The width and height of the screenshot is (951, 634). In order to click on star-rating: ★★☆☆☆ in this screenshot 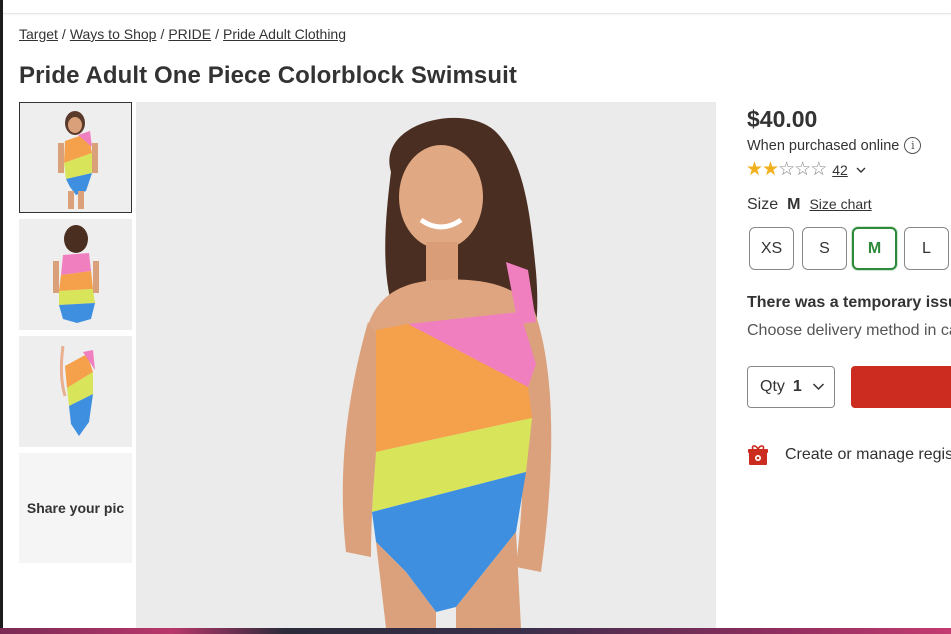, I will do `click(786, 169)`.